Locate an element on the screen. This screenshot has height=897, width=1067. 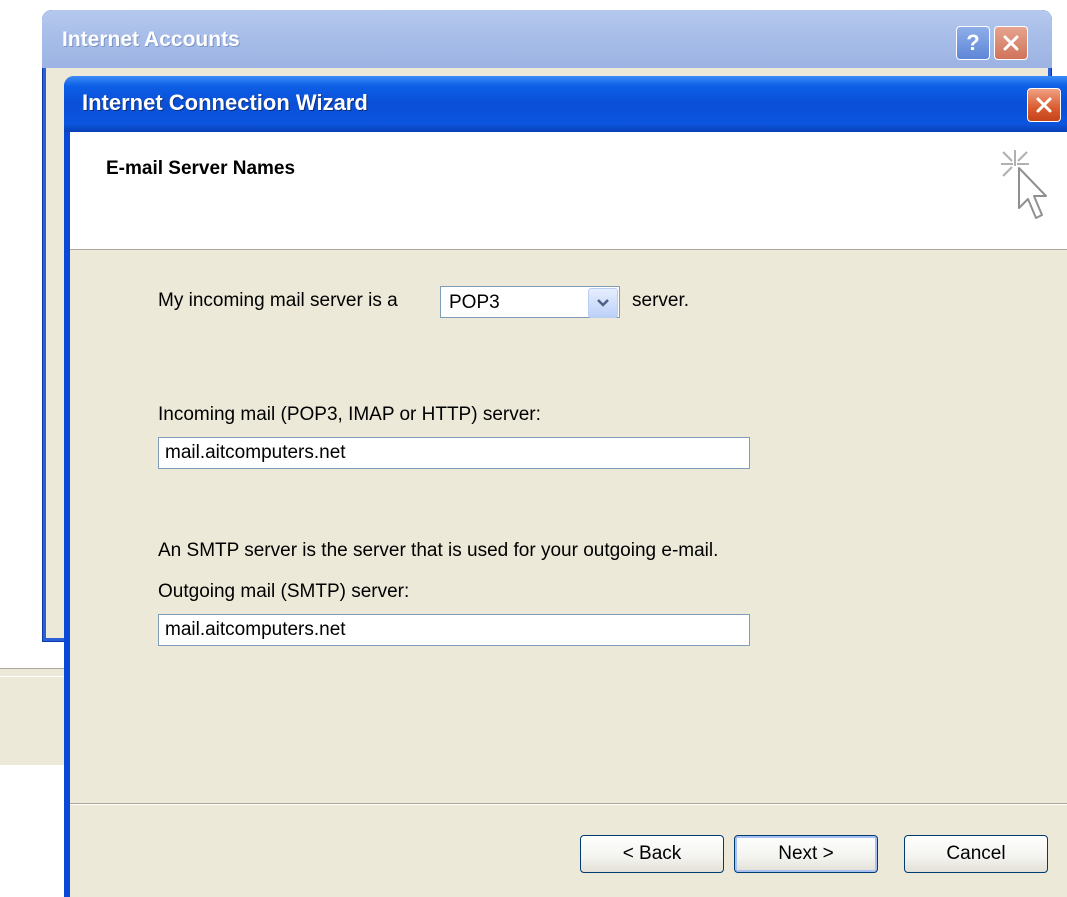
incoming-server-field is located at coordinates (454, 453).